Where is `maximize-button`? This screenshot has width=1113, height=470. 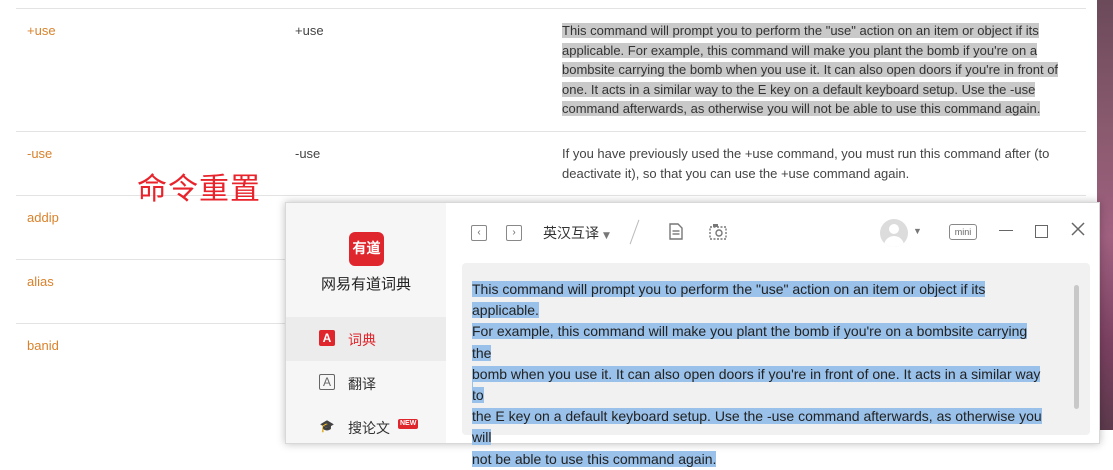
maximize-button is located at coordinates (1041, 231).